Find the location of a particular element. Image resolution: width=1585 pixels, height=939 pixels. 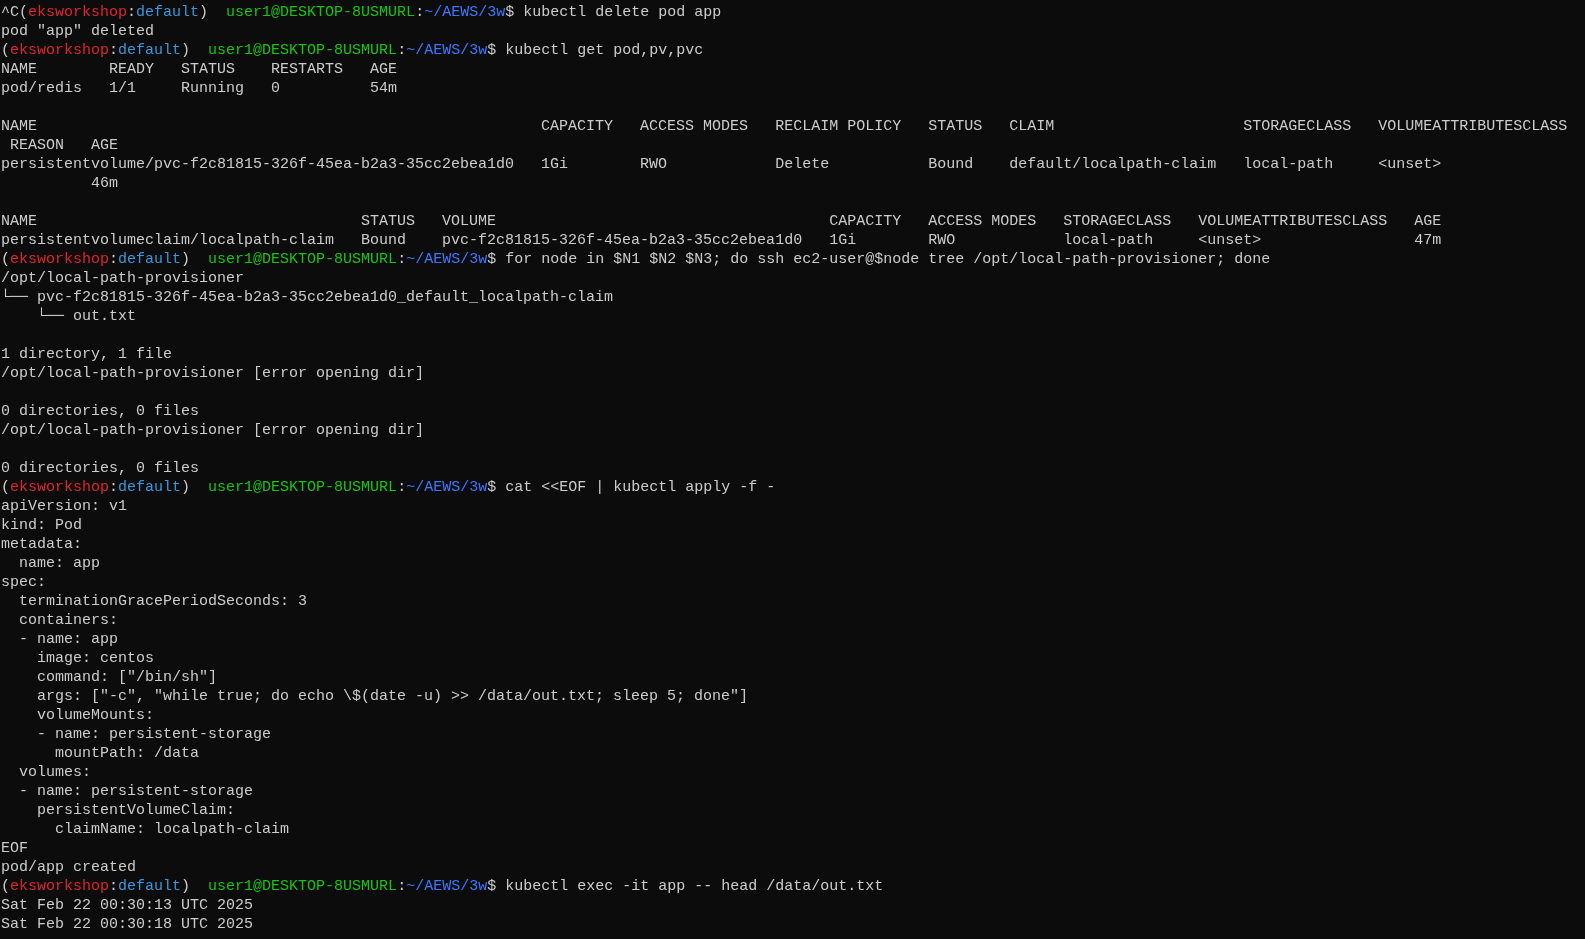

output-line: /opt/local-path-provisioner is located at coordinates (123, 278).